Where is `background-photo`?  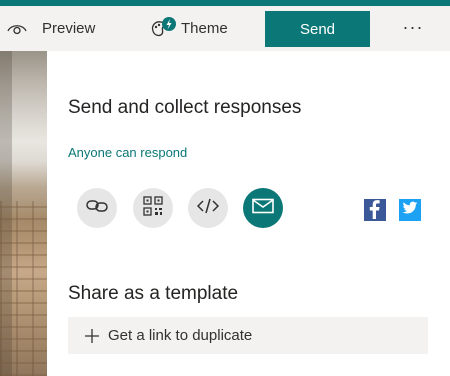
background-photo is located at coordinates (23, 213).